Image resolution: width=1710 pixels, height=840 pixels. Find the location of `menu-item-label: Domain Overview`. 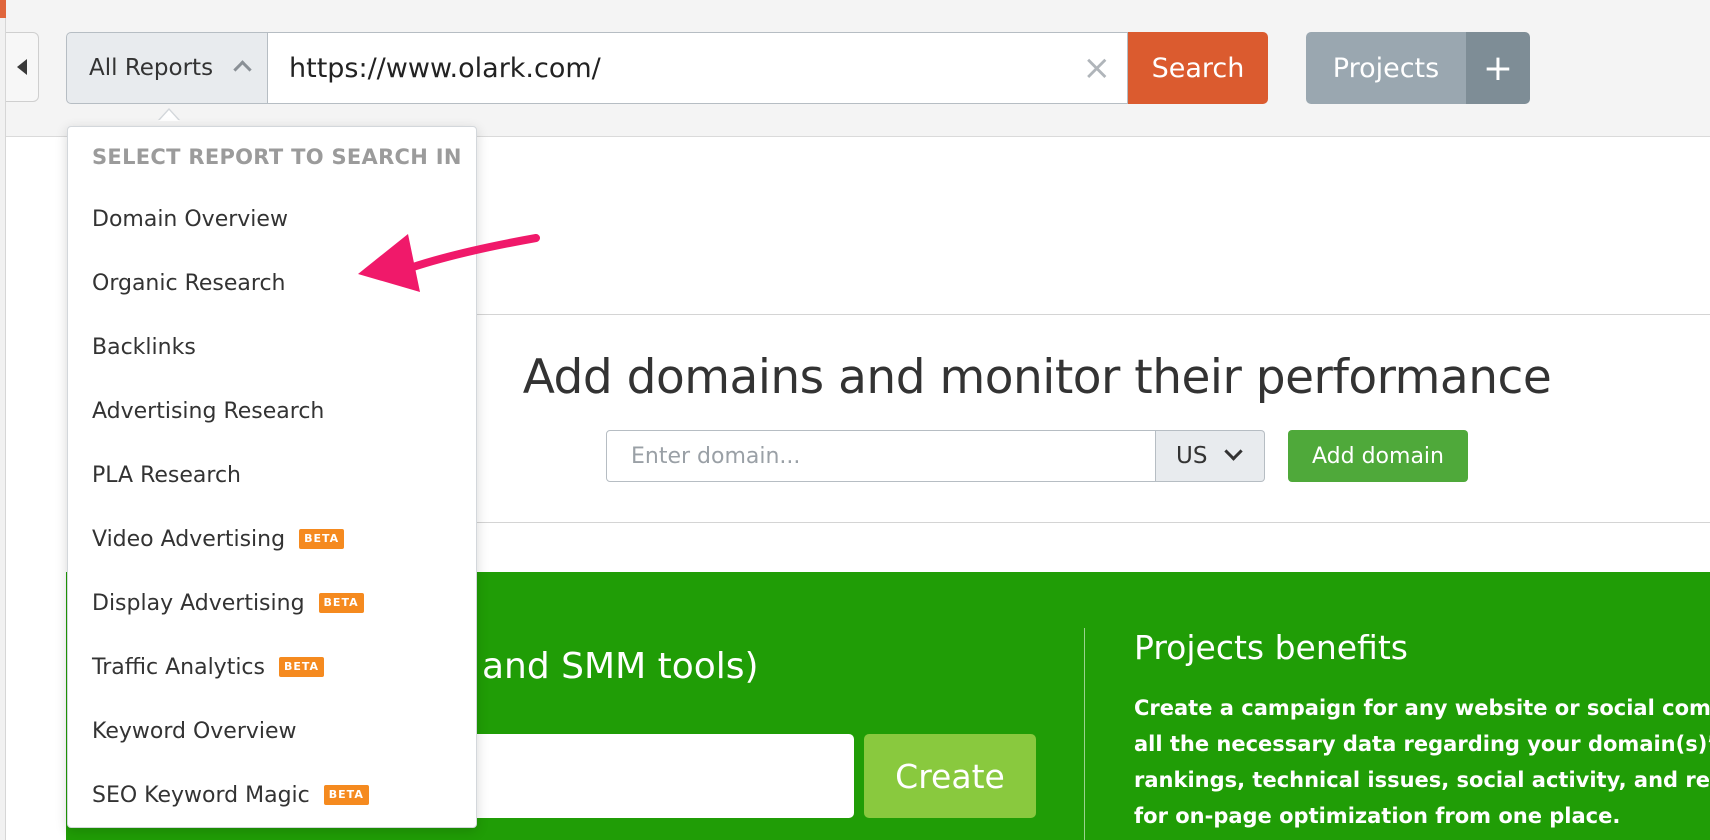

menu-item-label: Domain Overview is located at coordinates (190, 219).